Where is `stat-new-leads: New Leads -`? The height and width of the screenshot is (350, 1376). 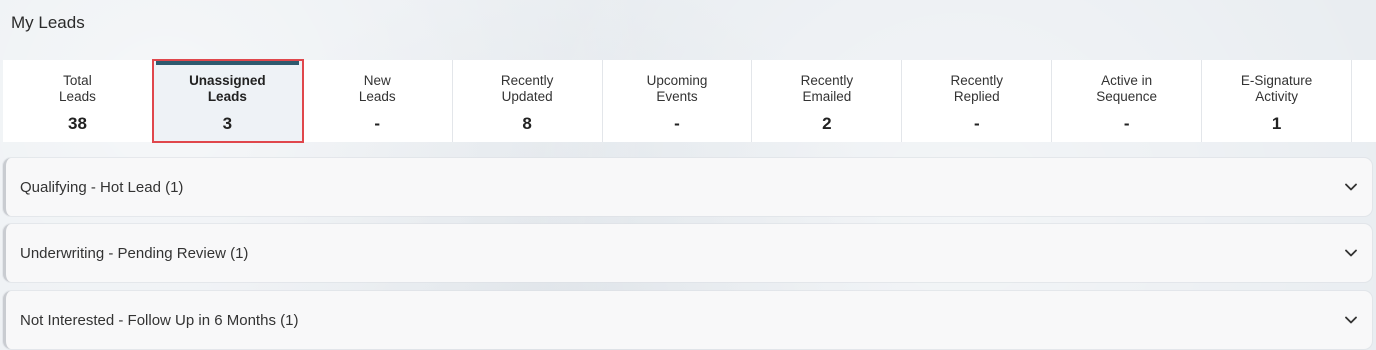 stat-new-leads: New Leads - is located at coordinates (378, 101).